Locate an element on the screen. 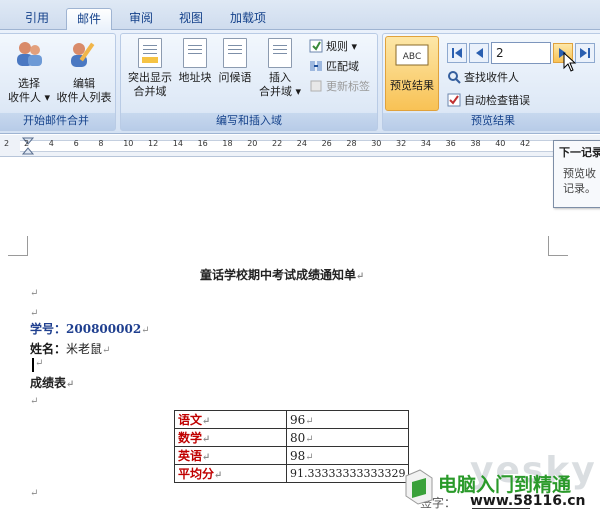  match-fields-icon is located at coordinates (316, 66).